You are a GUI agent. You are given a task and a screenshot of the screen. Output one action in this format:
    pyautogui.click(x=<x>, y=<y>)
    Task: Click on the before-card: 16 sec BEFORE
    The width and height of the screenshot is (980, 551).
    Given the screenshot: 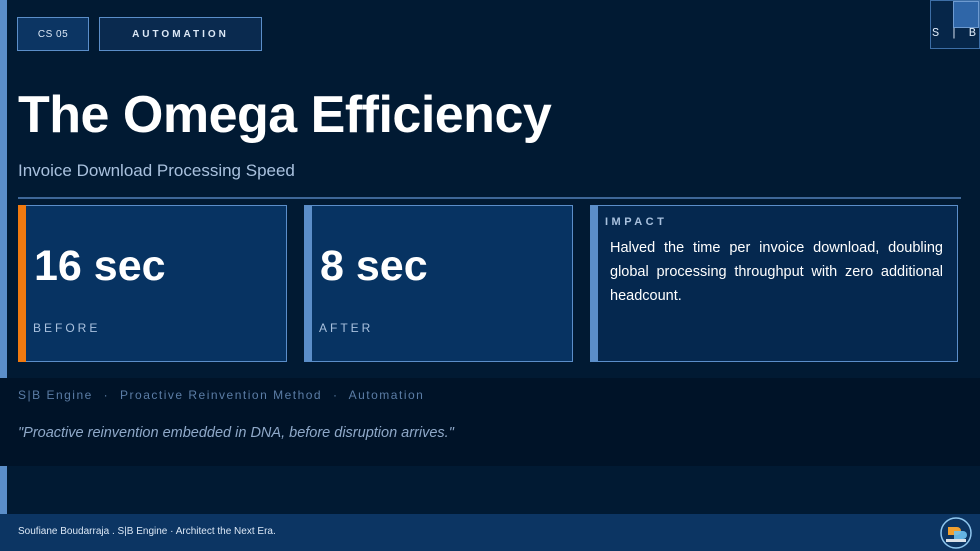 What is the action you would take?
    pyautogui.click(x=152, y=283)
    